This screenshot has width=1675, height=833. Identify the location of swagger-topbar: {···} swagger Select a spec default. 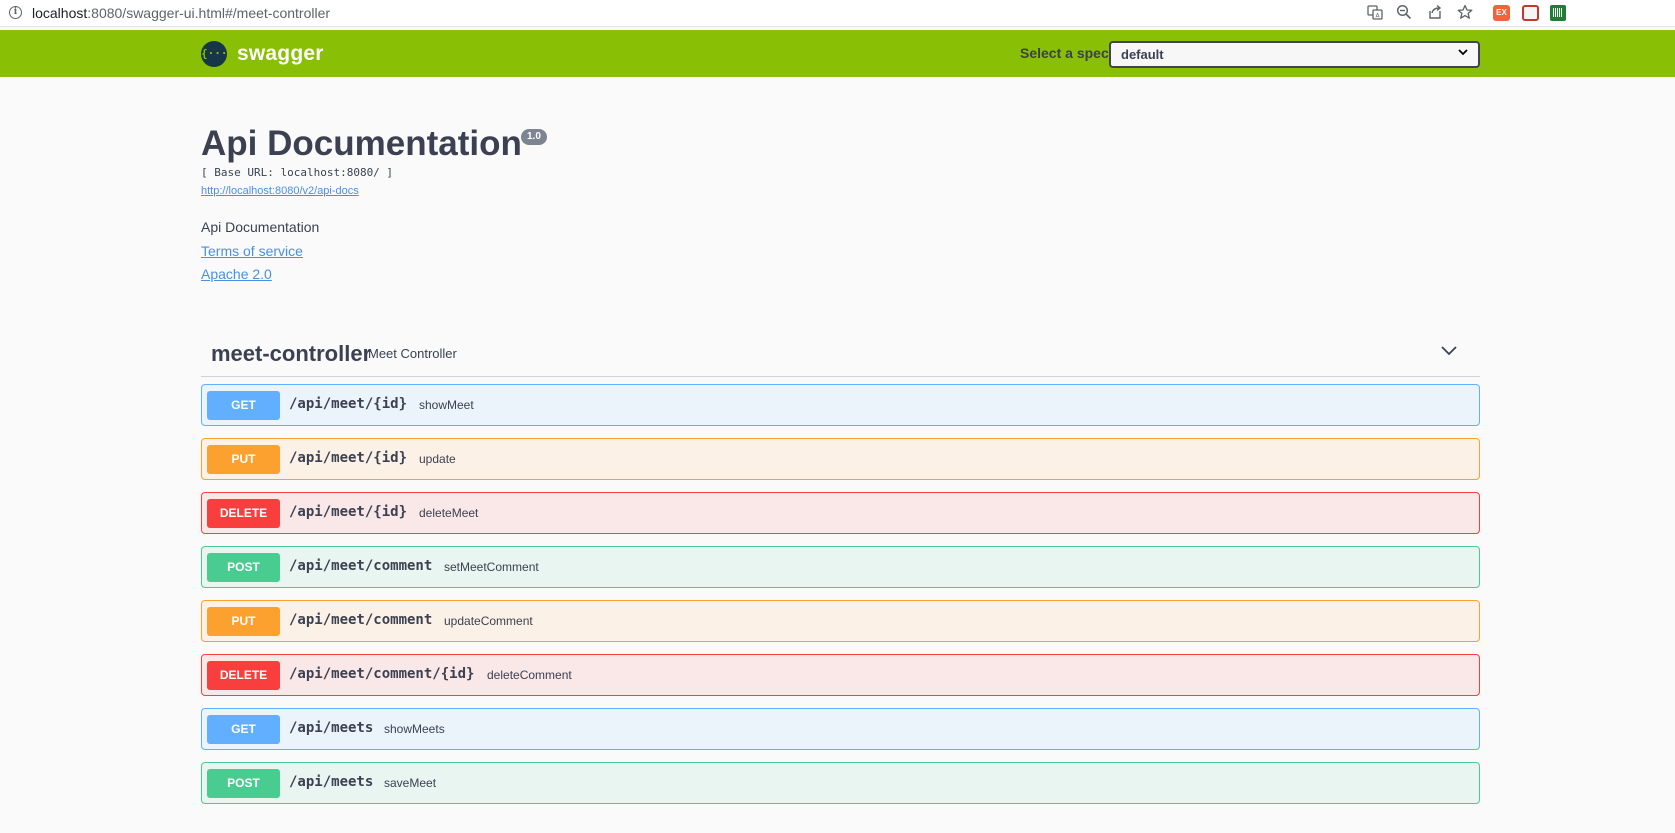
(837, 53).